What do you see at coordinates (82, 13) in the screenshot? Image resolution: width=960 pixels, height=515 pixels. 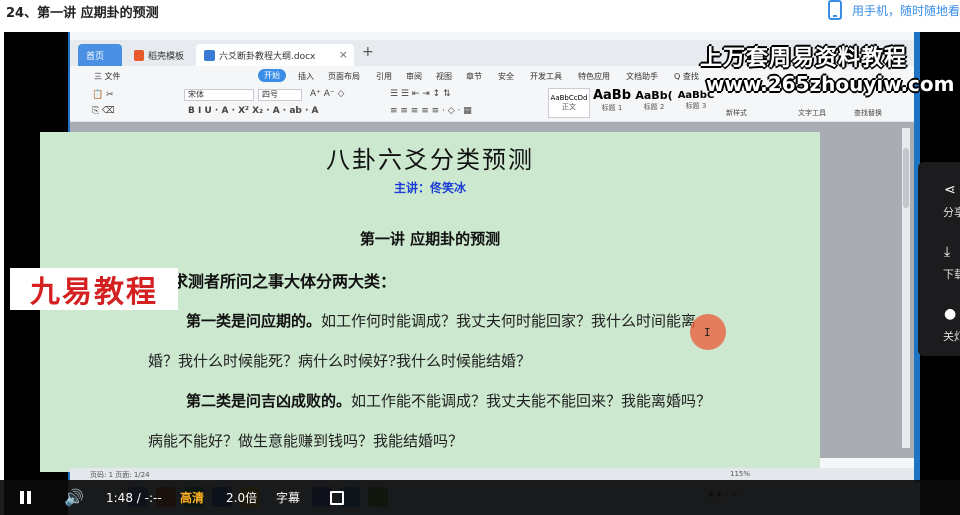 I see `video-title: 24、第一讲 应期卦的预测` at bounding box center [82, 13].